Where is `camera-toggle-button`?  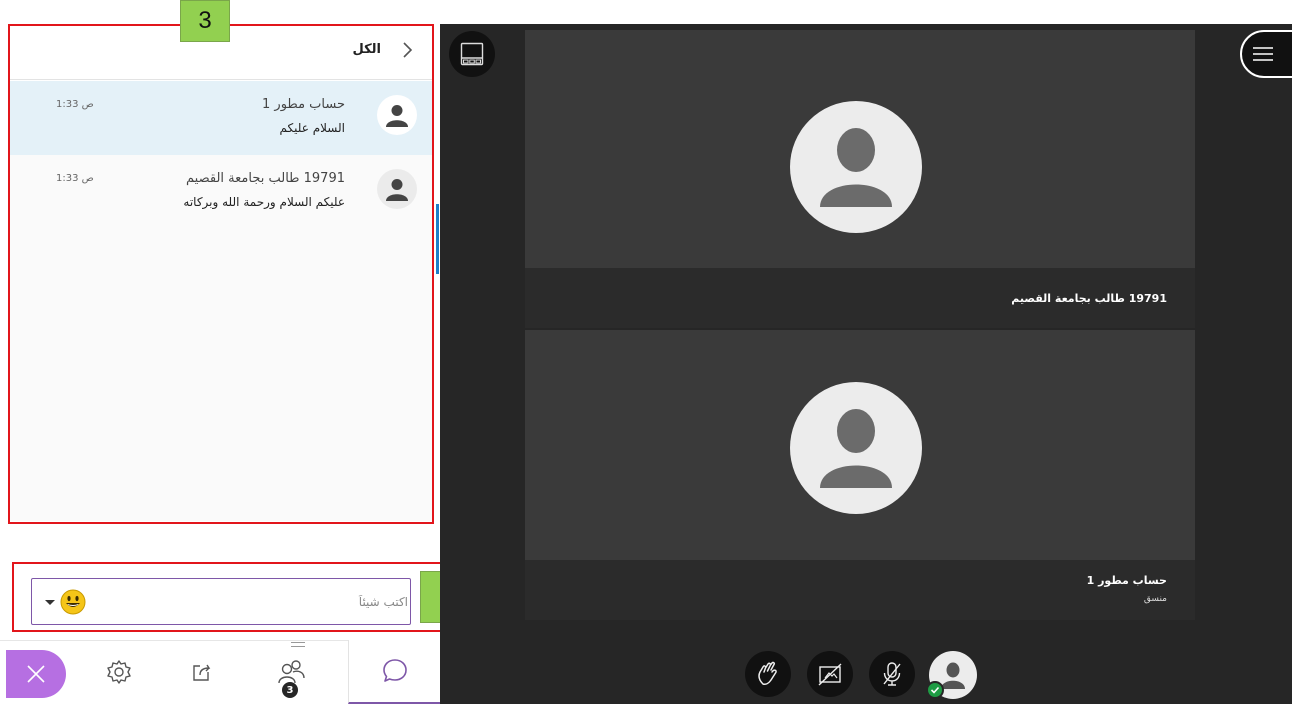
camera-toggle-button is located at coordinates (830, 674).